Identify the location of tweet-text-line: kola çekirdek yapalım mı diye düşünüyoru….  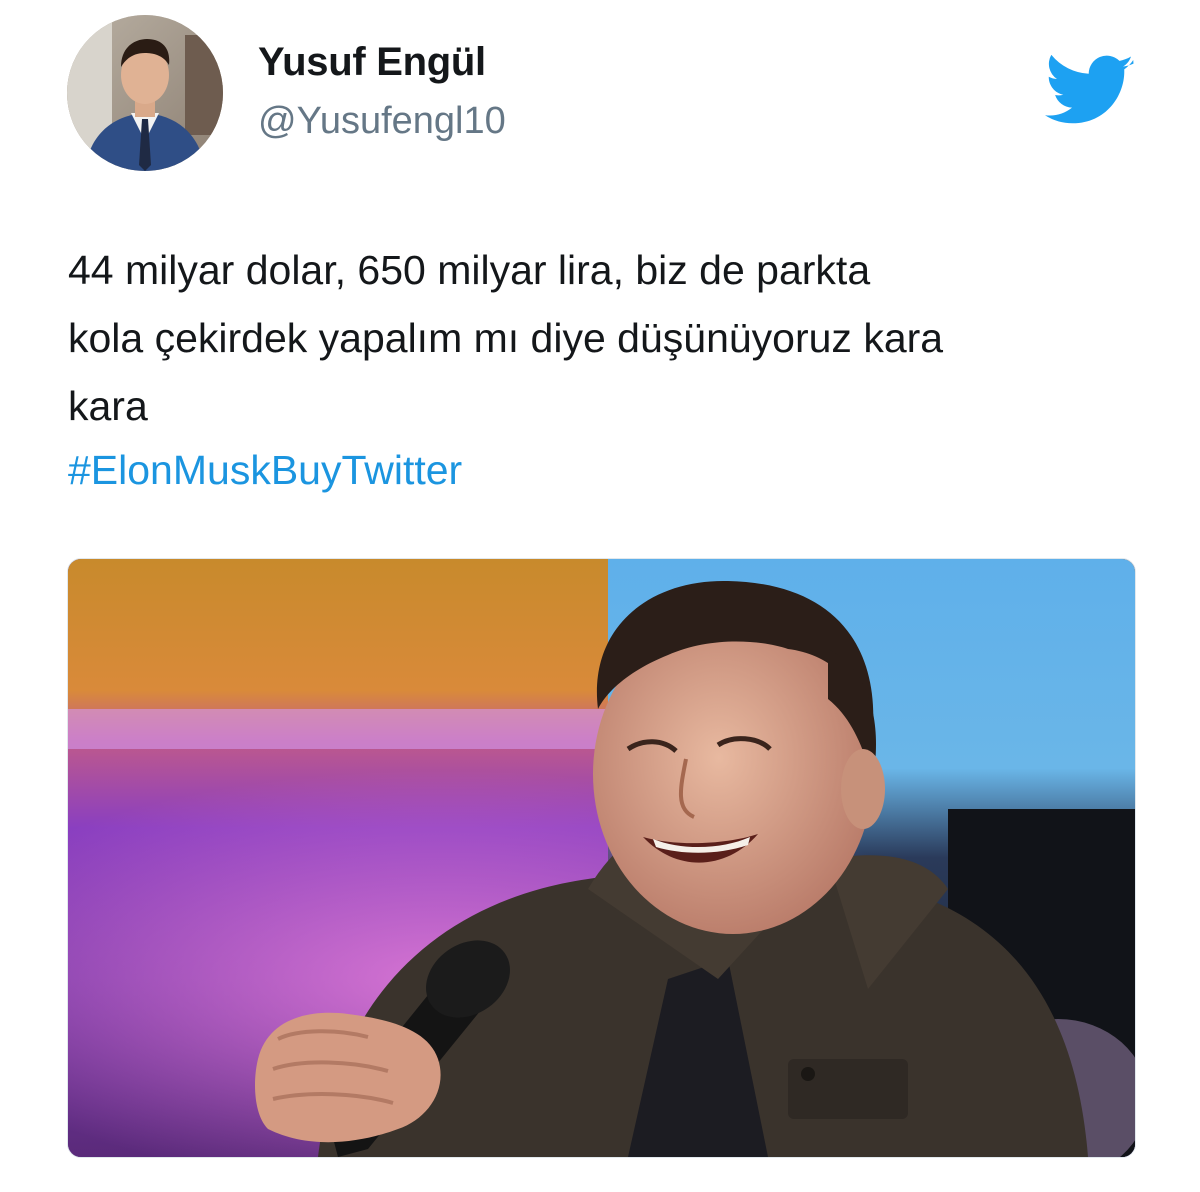
(506, 338).